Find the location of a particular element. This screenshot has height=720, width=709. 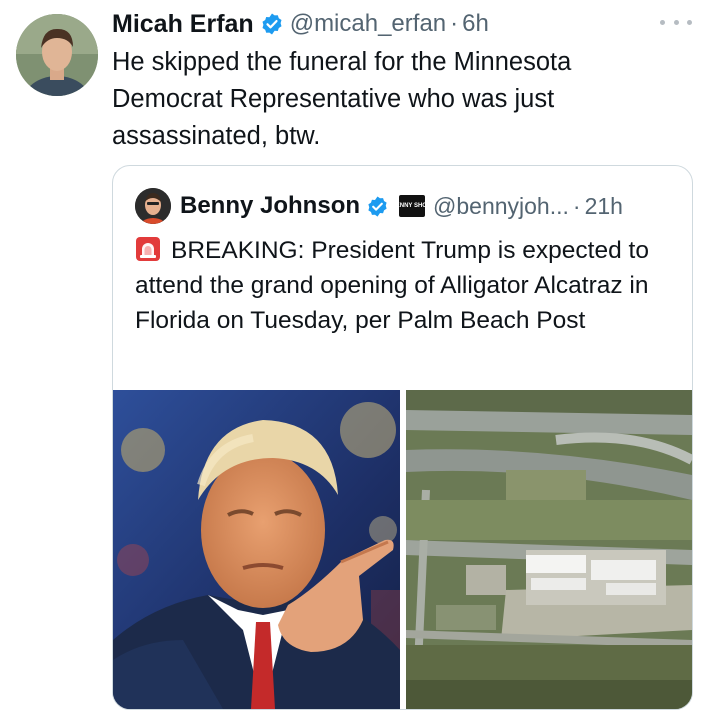

quoted-author-avatar-image is located at coordinates (153, 206).